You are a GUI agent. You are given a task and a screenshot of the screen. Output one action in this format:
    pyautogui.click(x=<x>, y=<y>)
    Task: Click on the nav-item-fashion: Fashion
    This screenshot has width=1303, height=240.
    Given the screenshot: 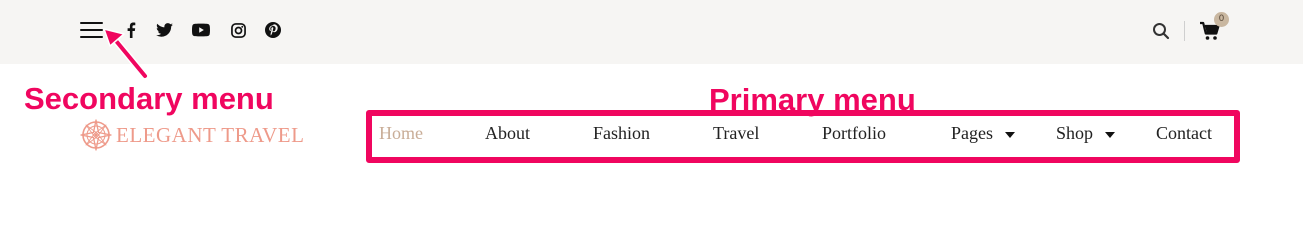 What is the action you would take?
    pyautogui.click(x=621, y=133)
    